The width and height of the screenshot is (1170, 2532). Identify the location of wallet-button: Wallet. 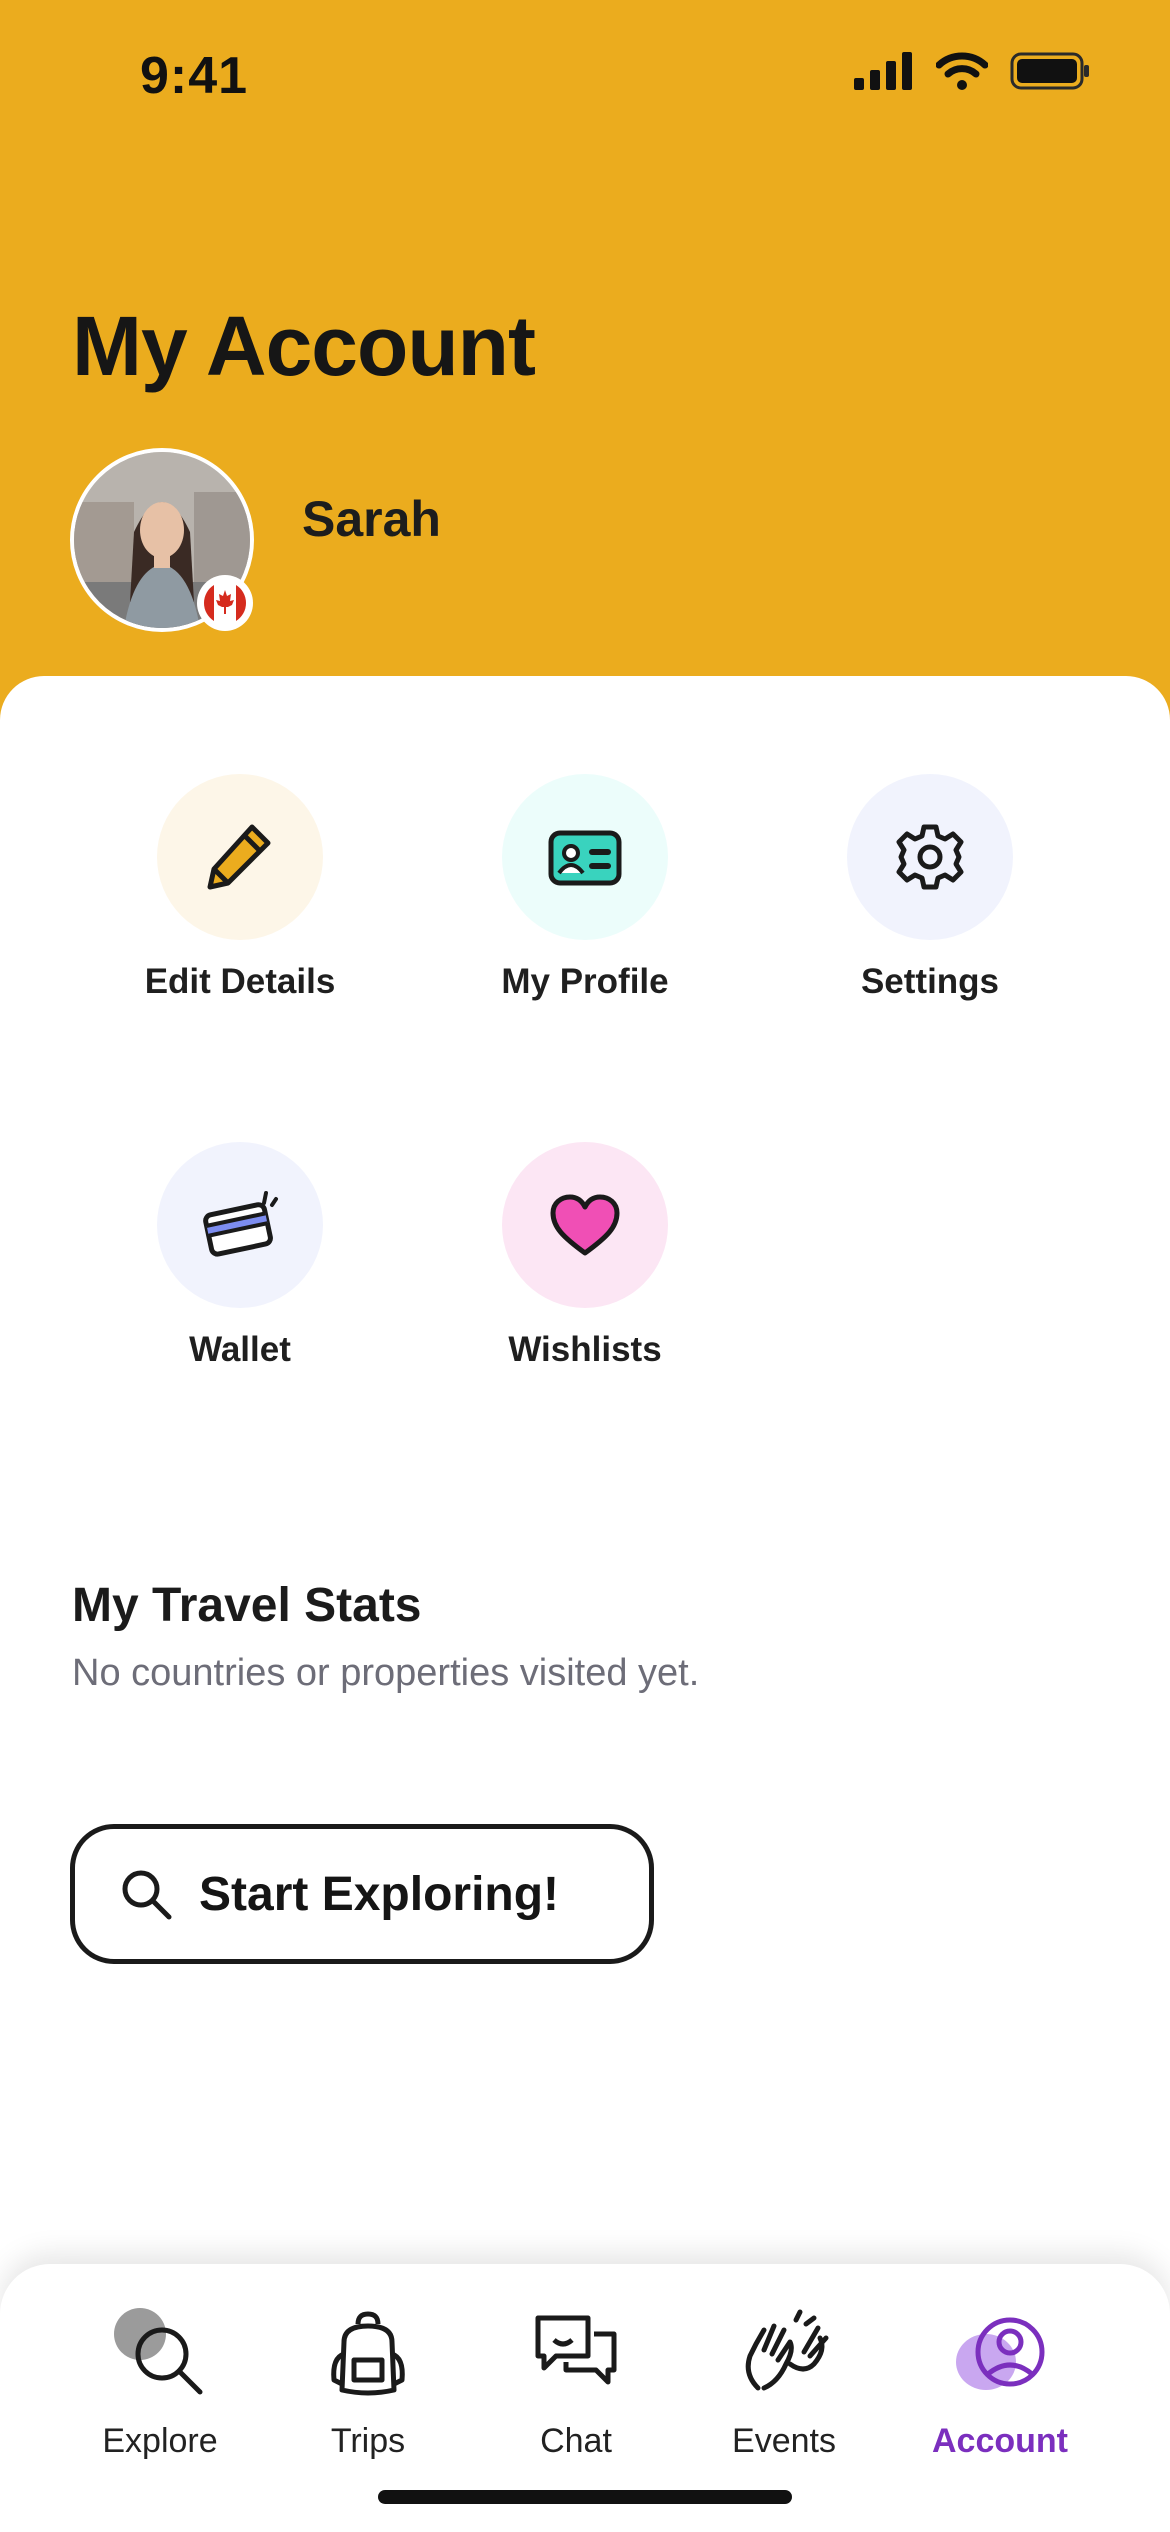
(240, 1256).